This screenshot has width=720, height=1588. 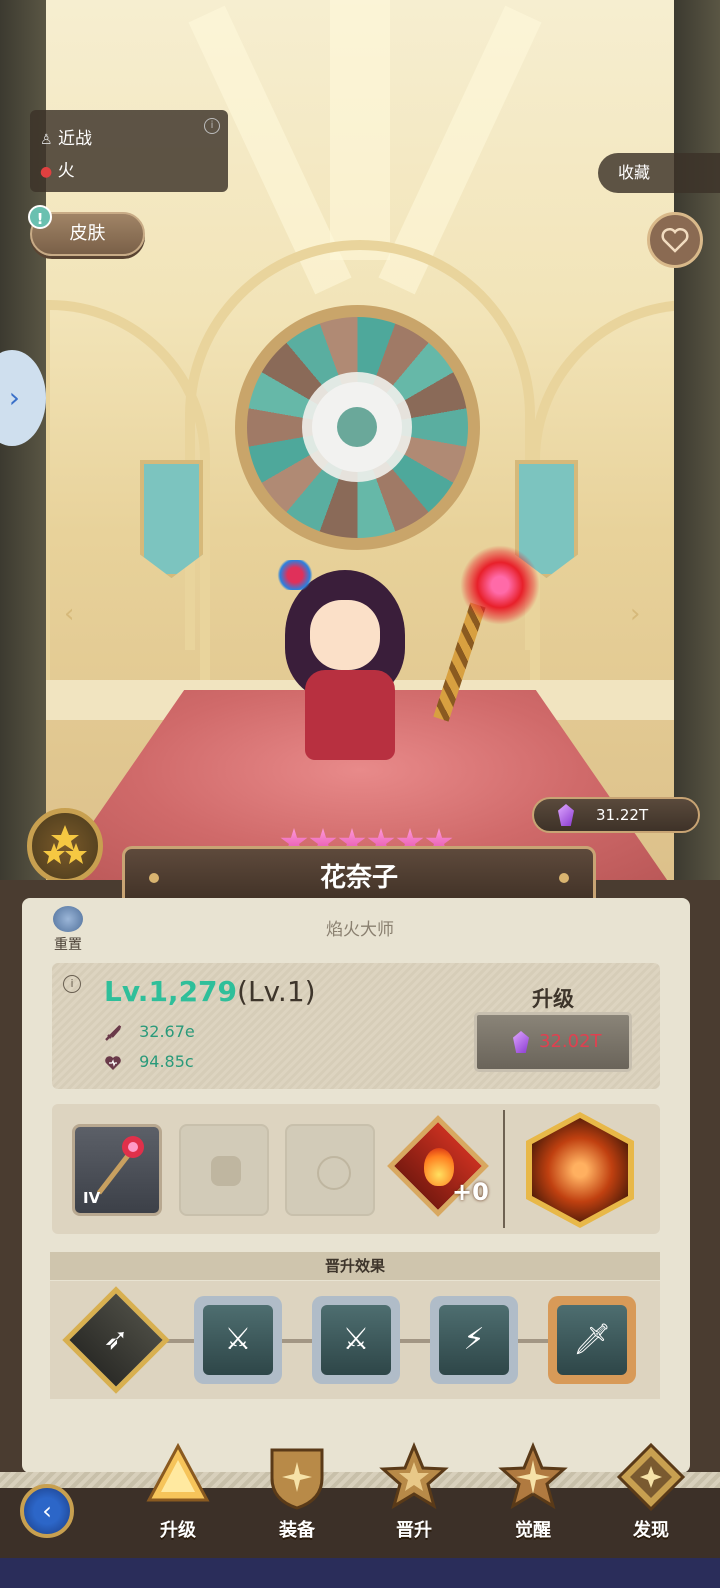 What do you see at coordinates (117, 1170) in the screenshot?
I see `weapon-slot: IV` at bounding box center [117, 1170].